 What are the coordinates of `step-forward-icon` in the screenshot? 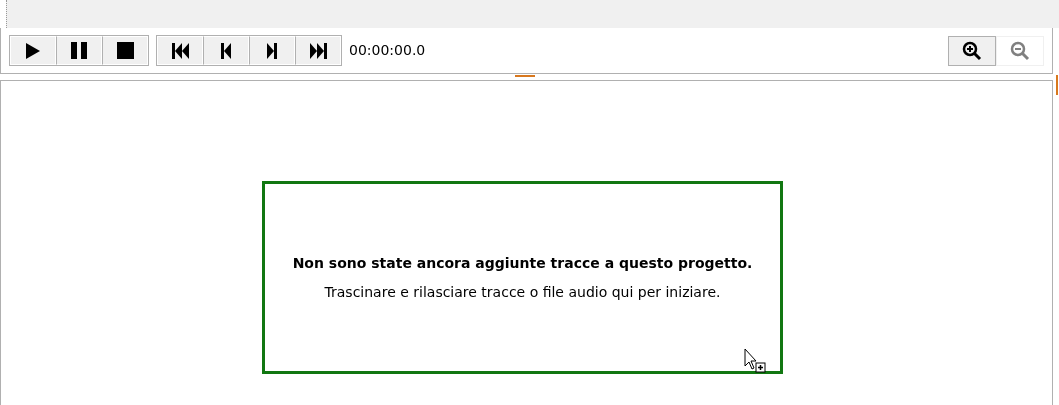 It's located at (272, 50).